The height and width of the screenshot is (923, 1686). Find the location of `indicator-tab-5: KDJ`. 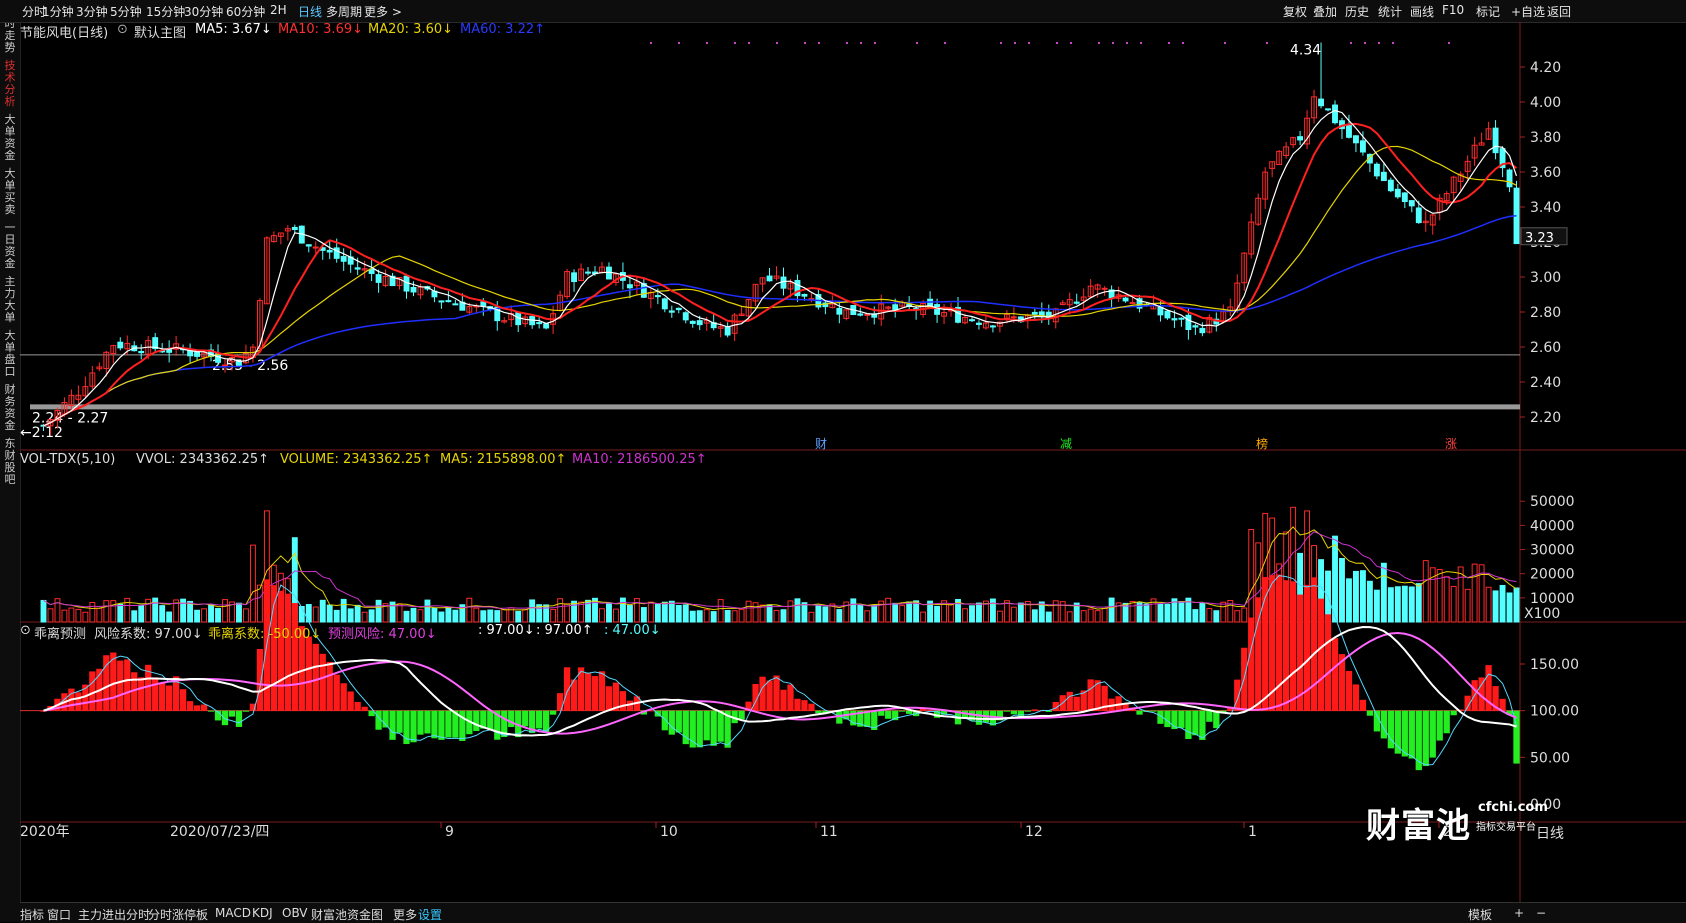

indicator-tab-5: KDJ is located at coordinates (262, 913).